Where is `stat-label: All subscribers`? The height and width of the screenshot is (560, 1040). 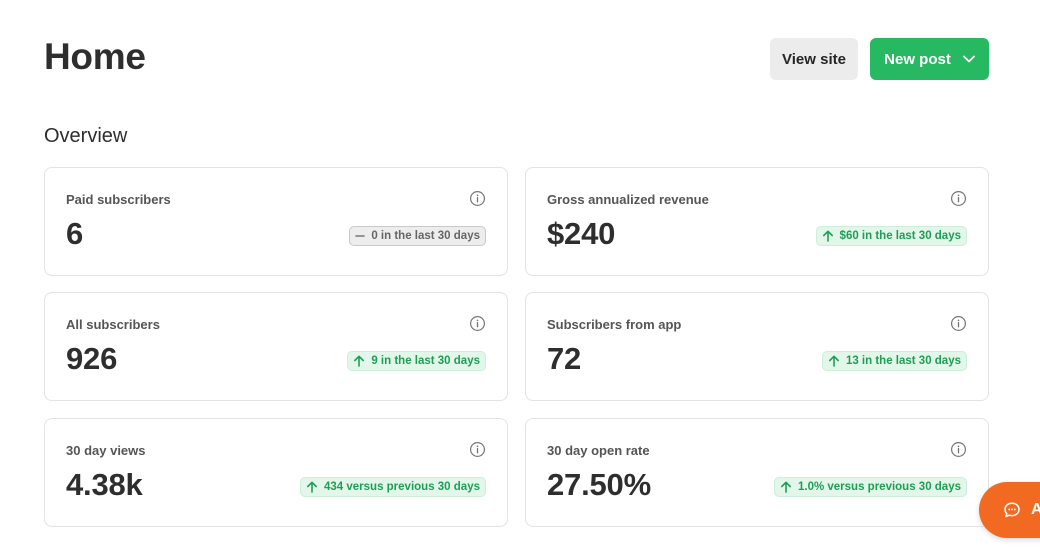 stat-label: All subscribers is located at coordinates (113, 324).